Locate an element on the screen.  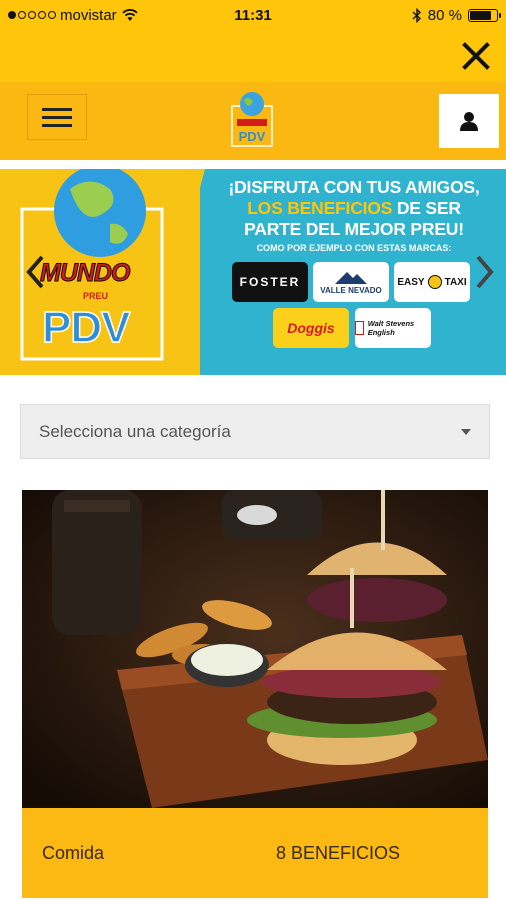
brand-logo-doggis: Doggis is located at coordinates (311, 328).